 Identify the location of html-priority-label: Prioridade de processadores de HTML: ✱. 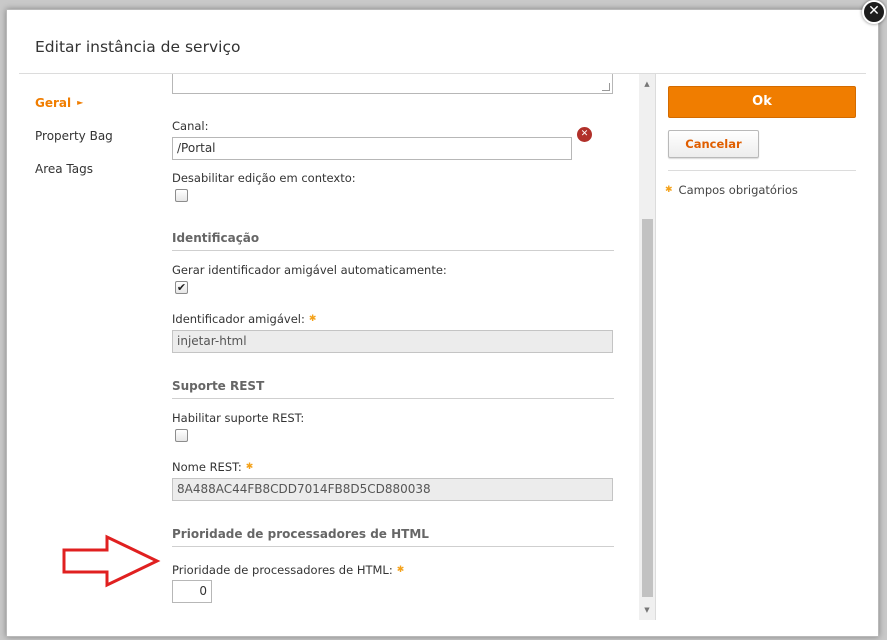
(288, 570).